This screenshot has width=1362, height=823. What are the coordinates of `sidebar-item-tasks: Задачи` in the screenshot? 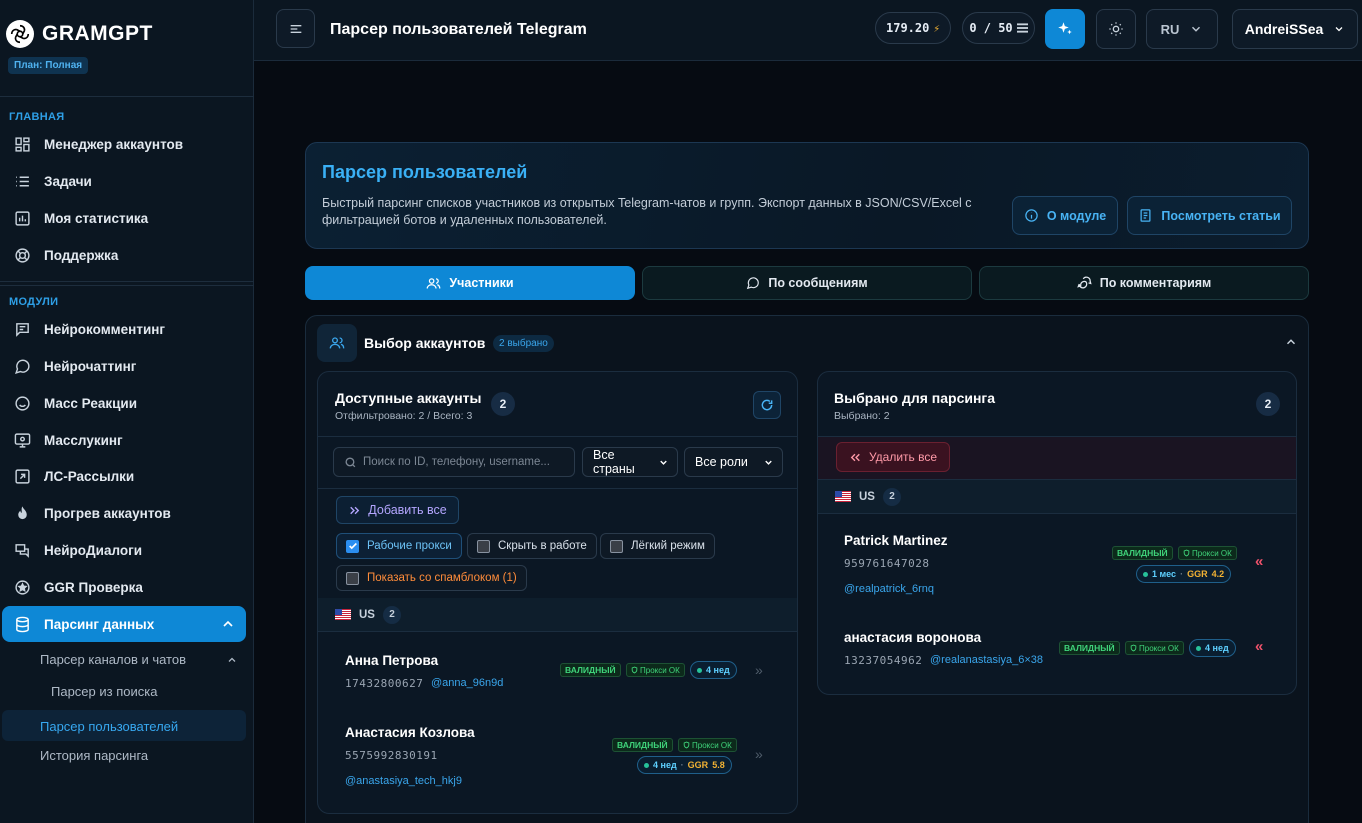 It's located at (124, 181).